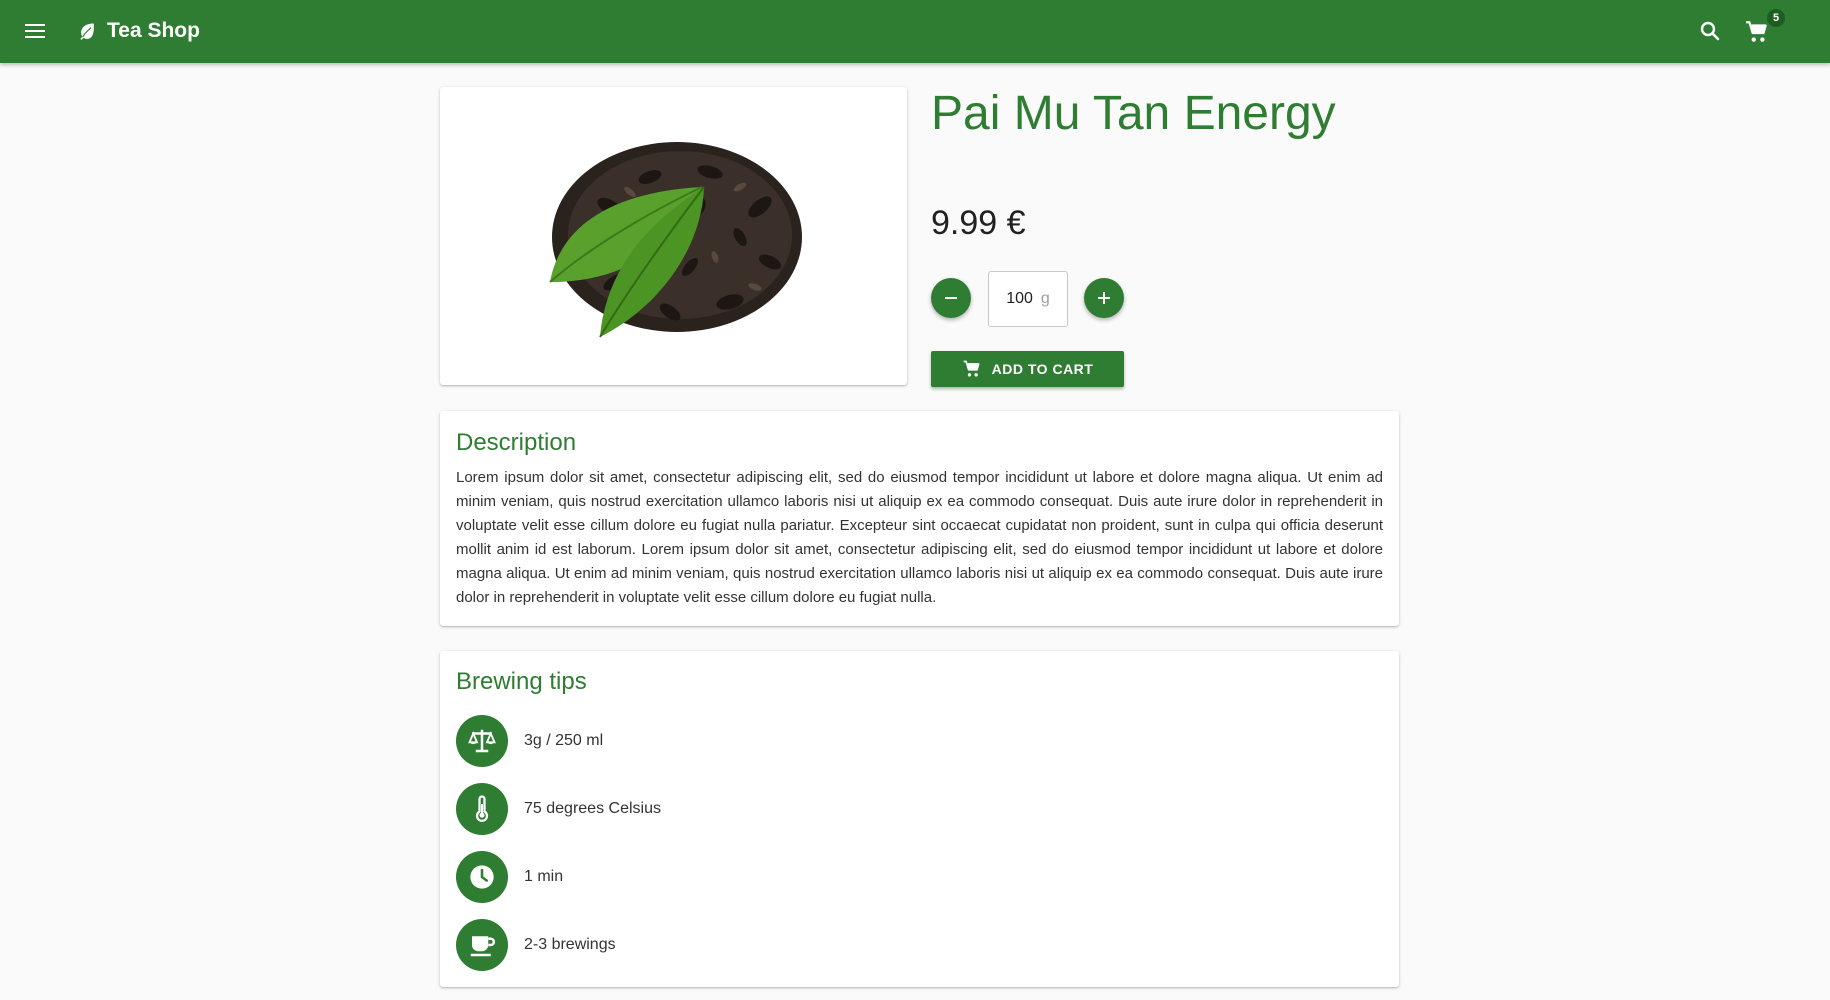 Image resolution: width=1830 pixels, height=1000 pixels. What do you see at coordinates (978, 223) in the screenshot?
I see `product-price: 9.99 €` at bounding box center [978, 223].